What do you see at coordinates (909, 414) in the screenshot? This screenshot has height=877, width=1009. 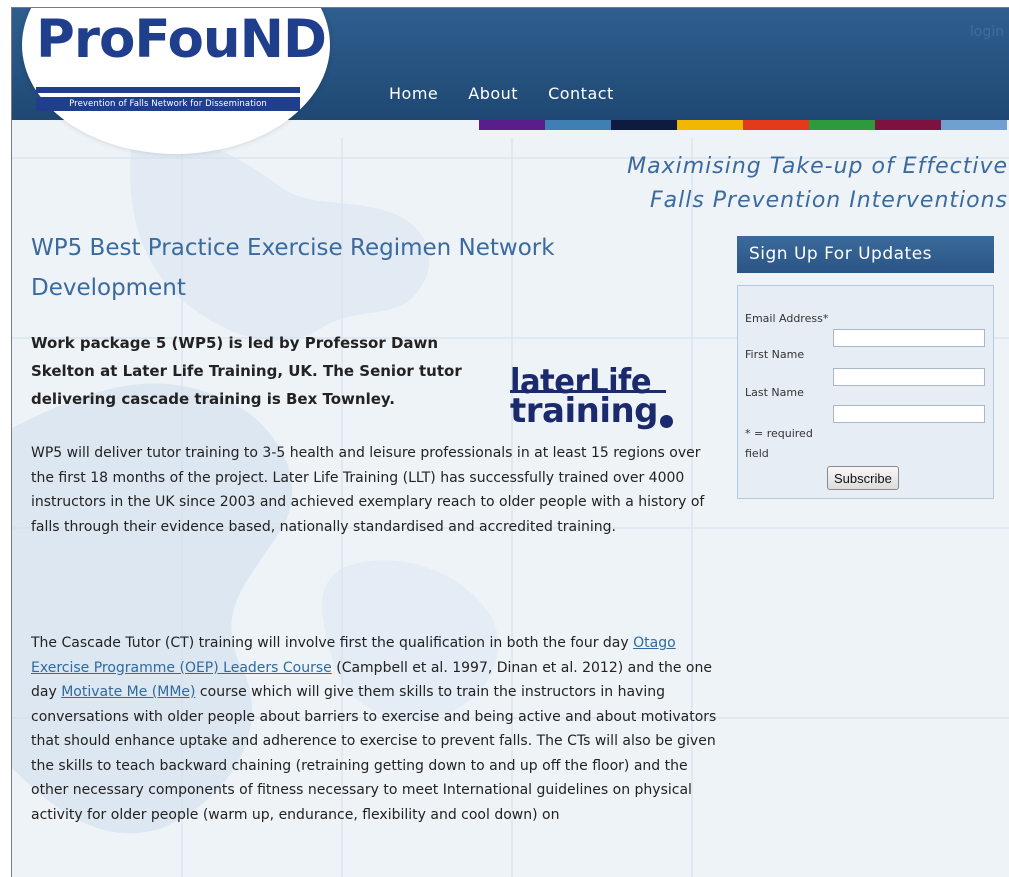 I see `last-name-field` at bounding box center [909, 414].